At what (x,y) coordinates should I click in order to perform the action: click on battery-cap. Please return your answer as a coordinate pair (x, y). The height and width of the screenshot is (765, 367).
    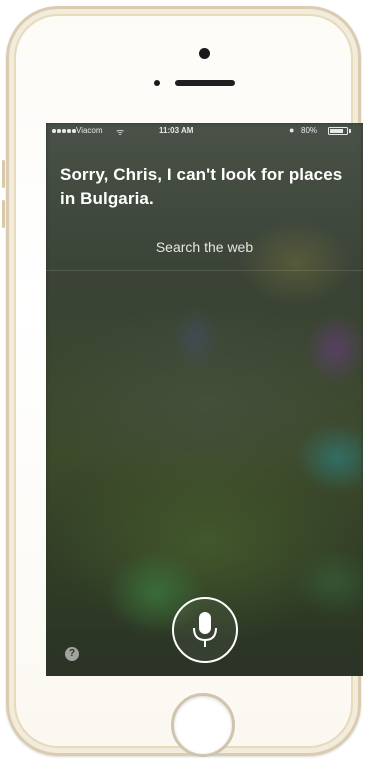
    Looking at the image, I should click on (350, 131).